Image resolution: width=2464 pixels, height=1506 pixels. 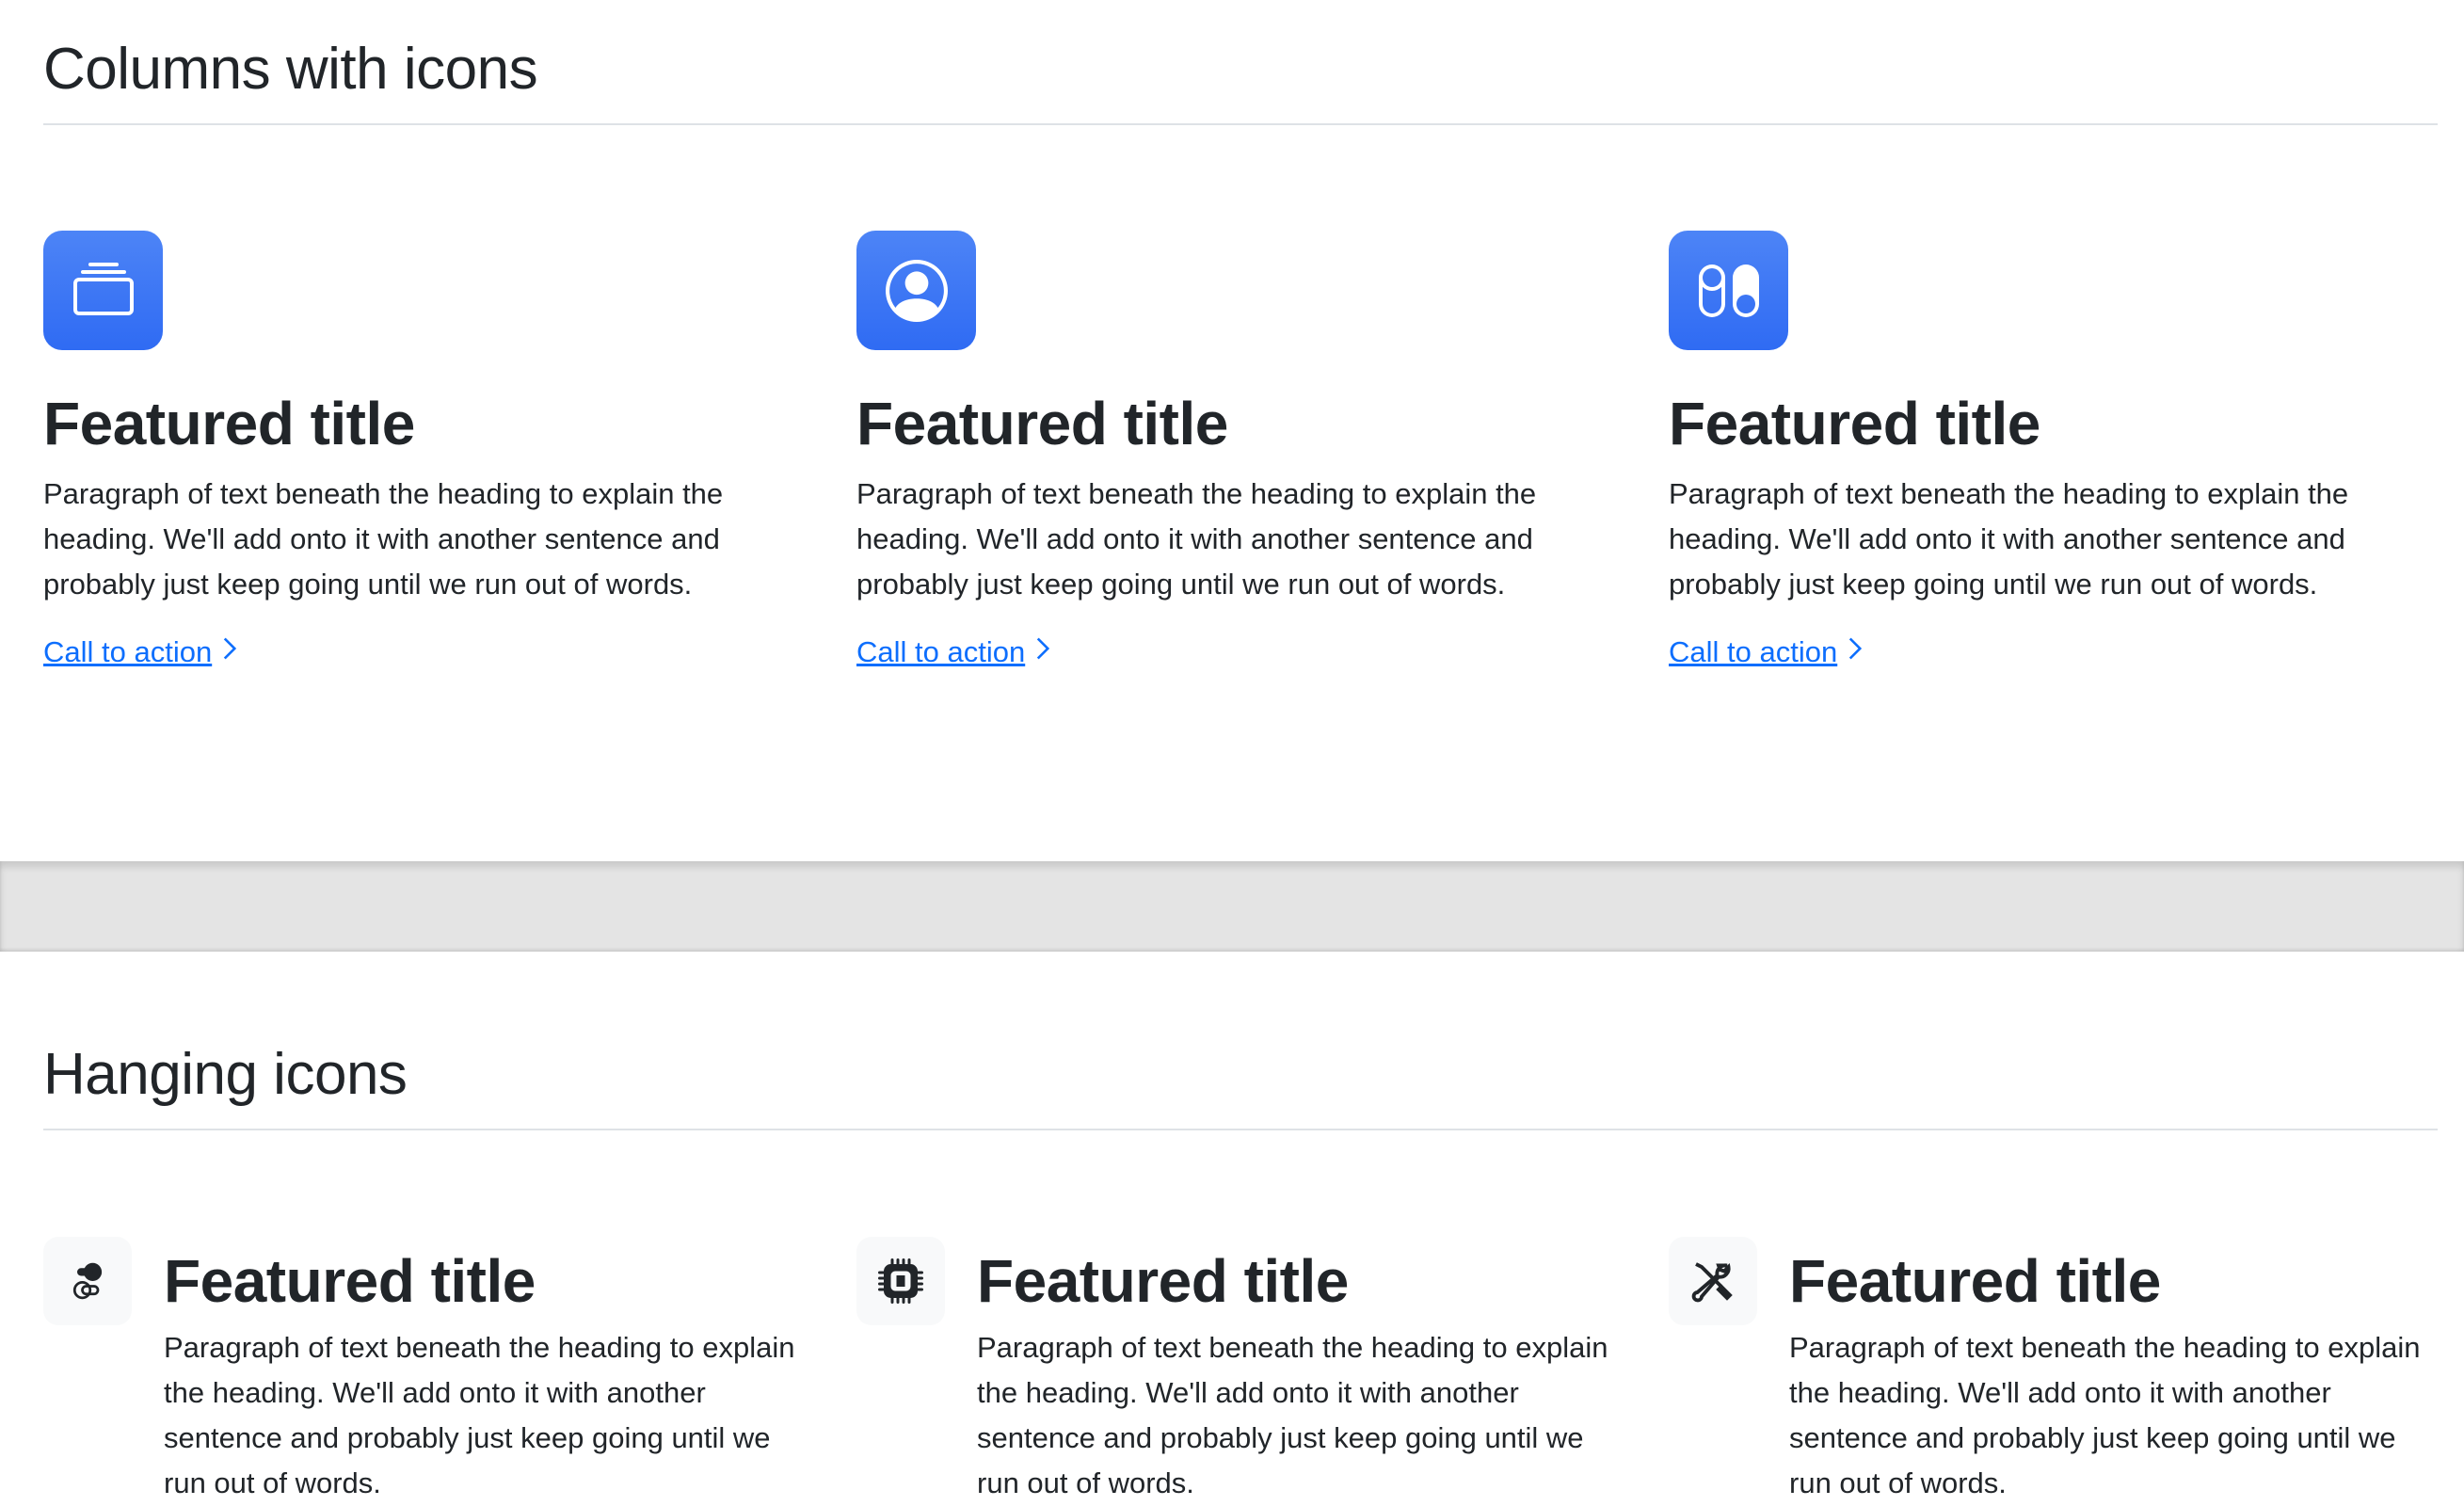 What do you see at coordinates (290, 69) in the screenshot?
I see `section-heading: Columns with icons` at bounding box center [290, 69].